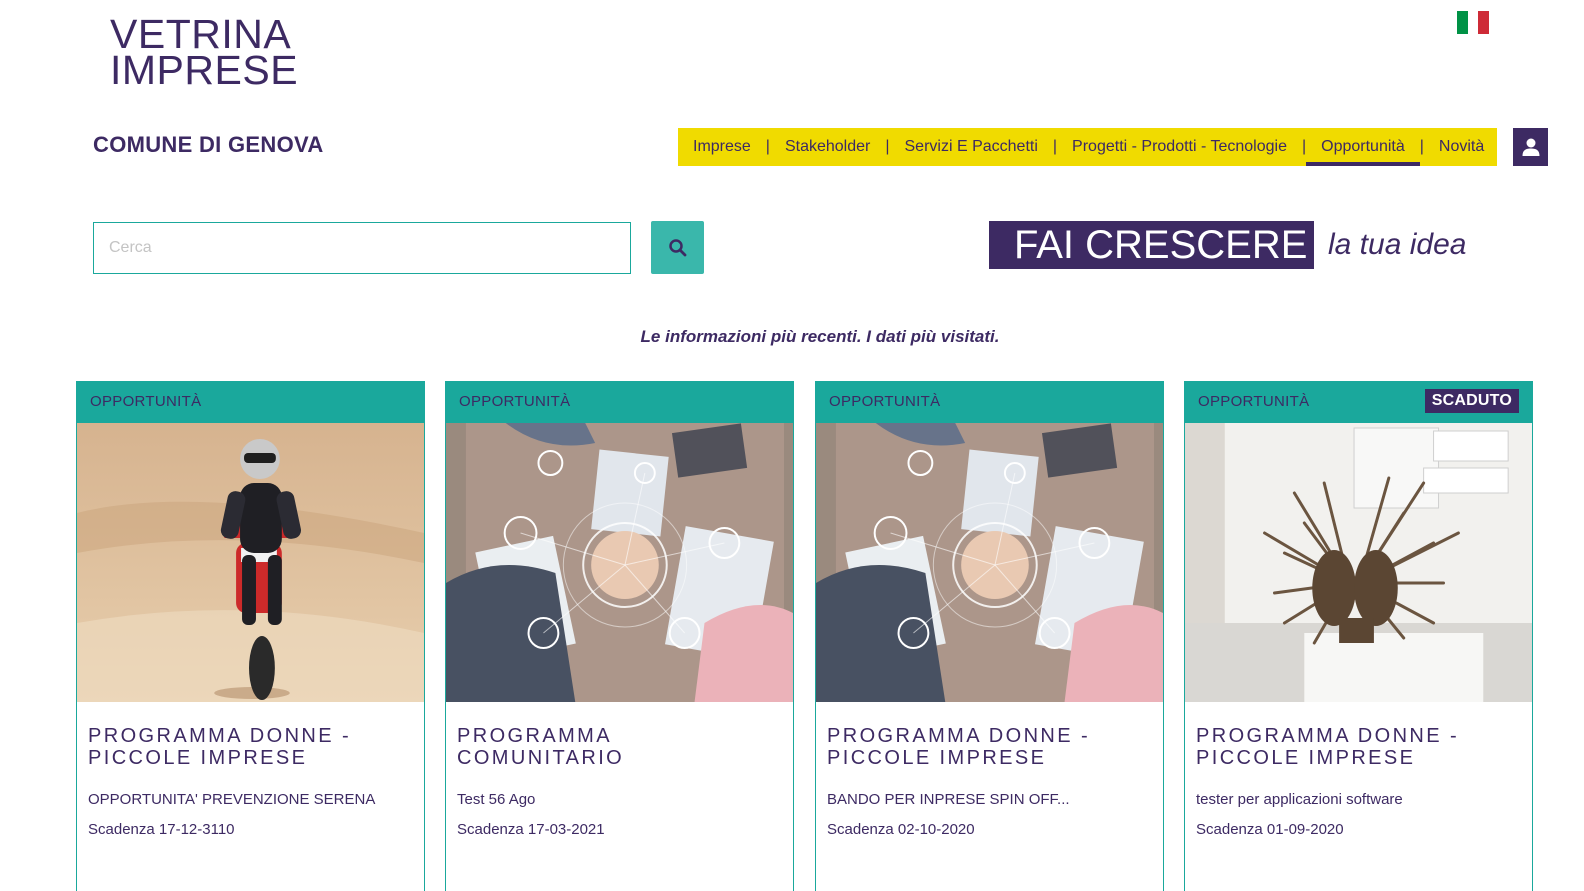 Image resolution: width=1584 pixels, height=891 pixels. I want to click on logo-line-2: IMPRESE, so click(204, 70).